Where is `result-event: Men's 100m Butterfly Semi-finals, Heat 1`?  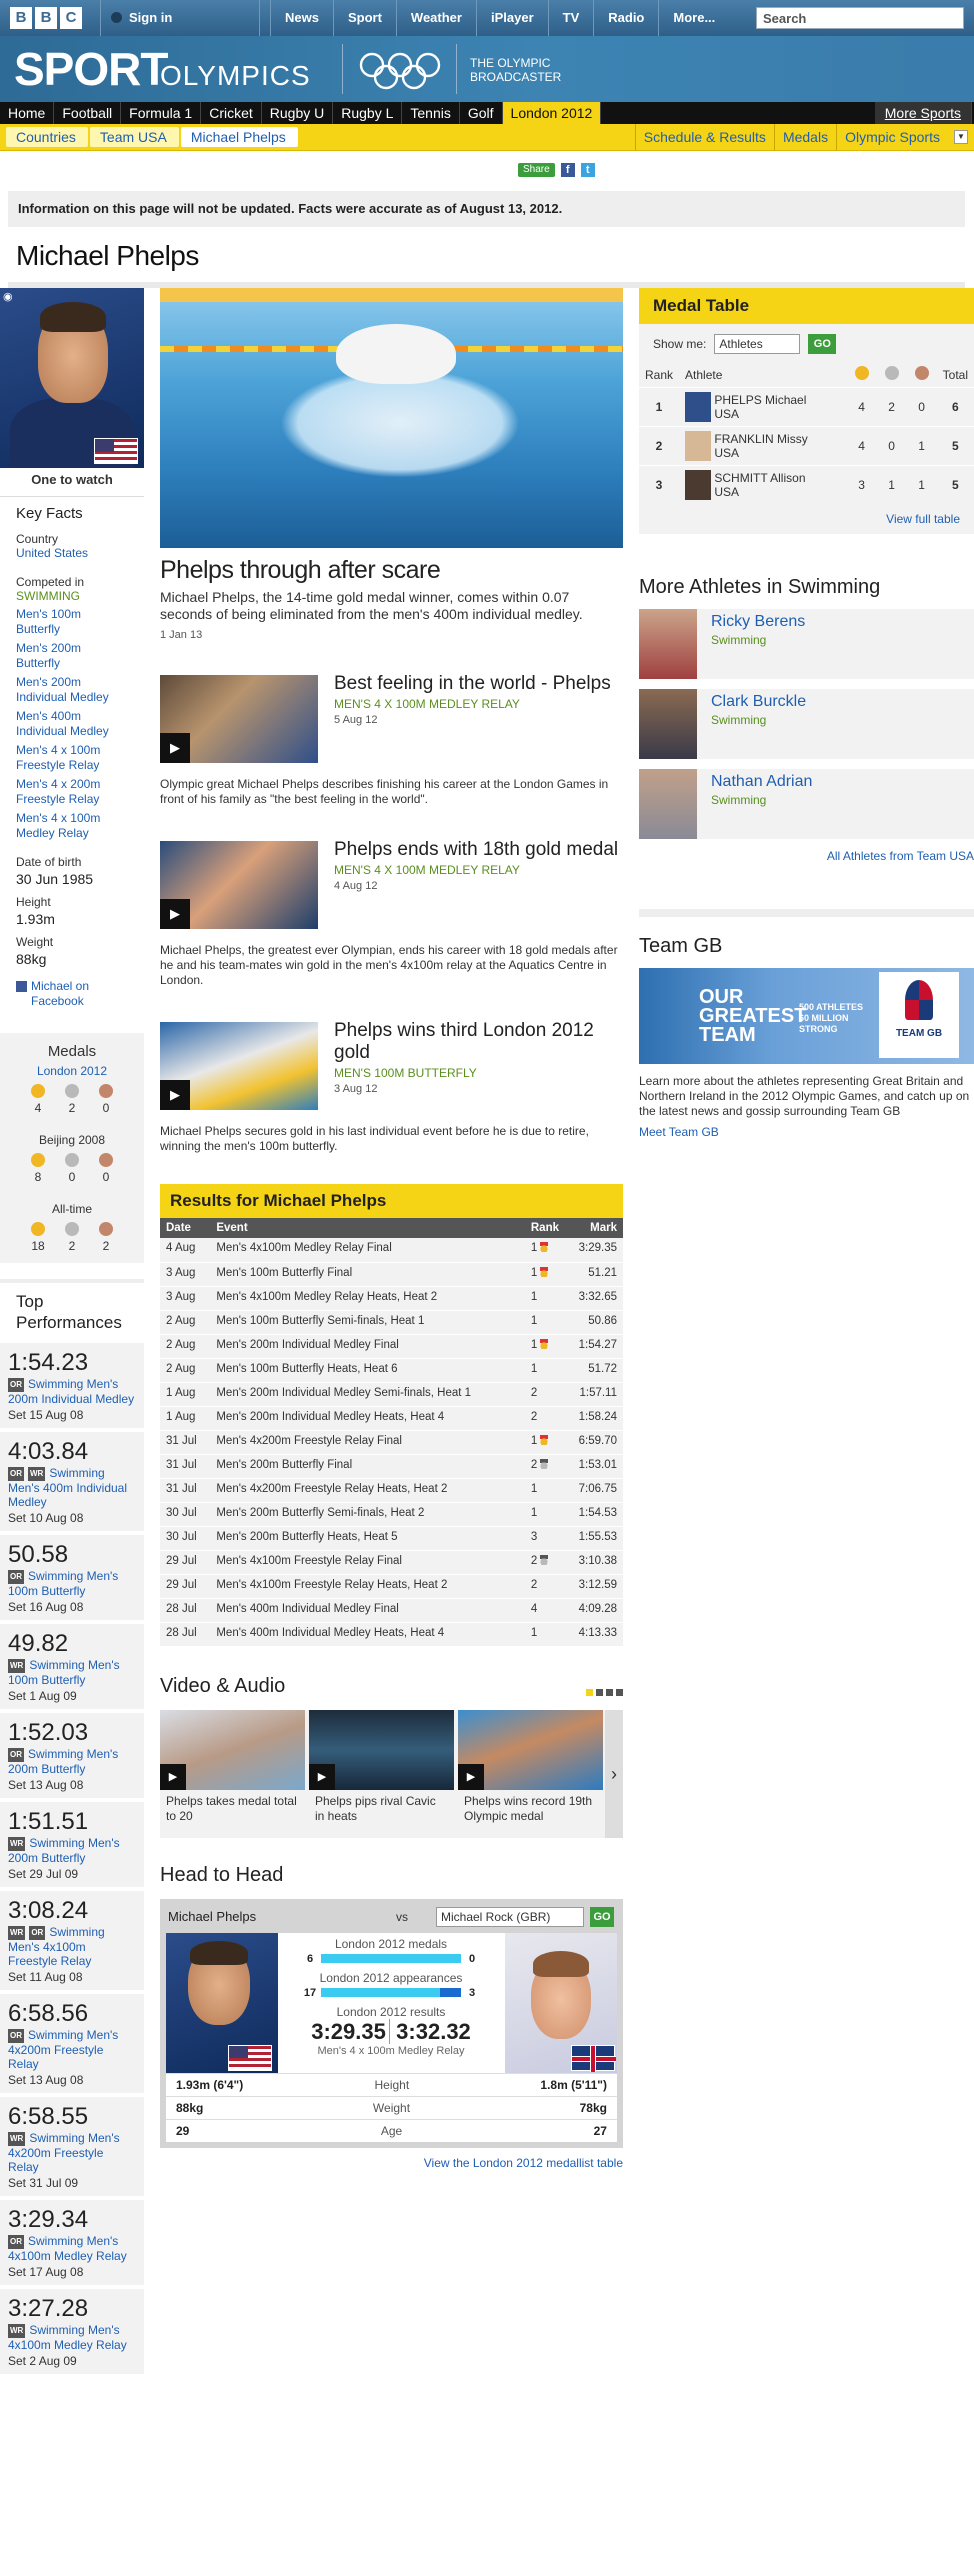
result-event: Men's 100m Butterfly Semi-finals, Heat 1 is located at coordinates (367, 1322).